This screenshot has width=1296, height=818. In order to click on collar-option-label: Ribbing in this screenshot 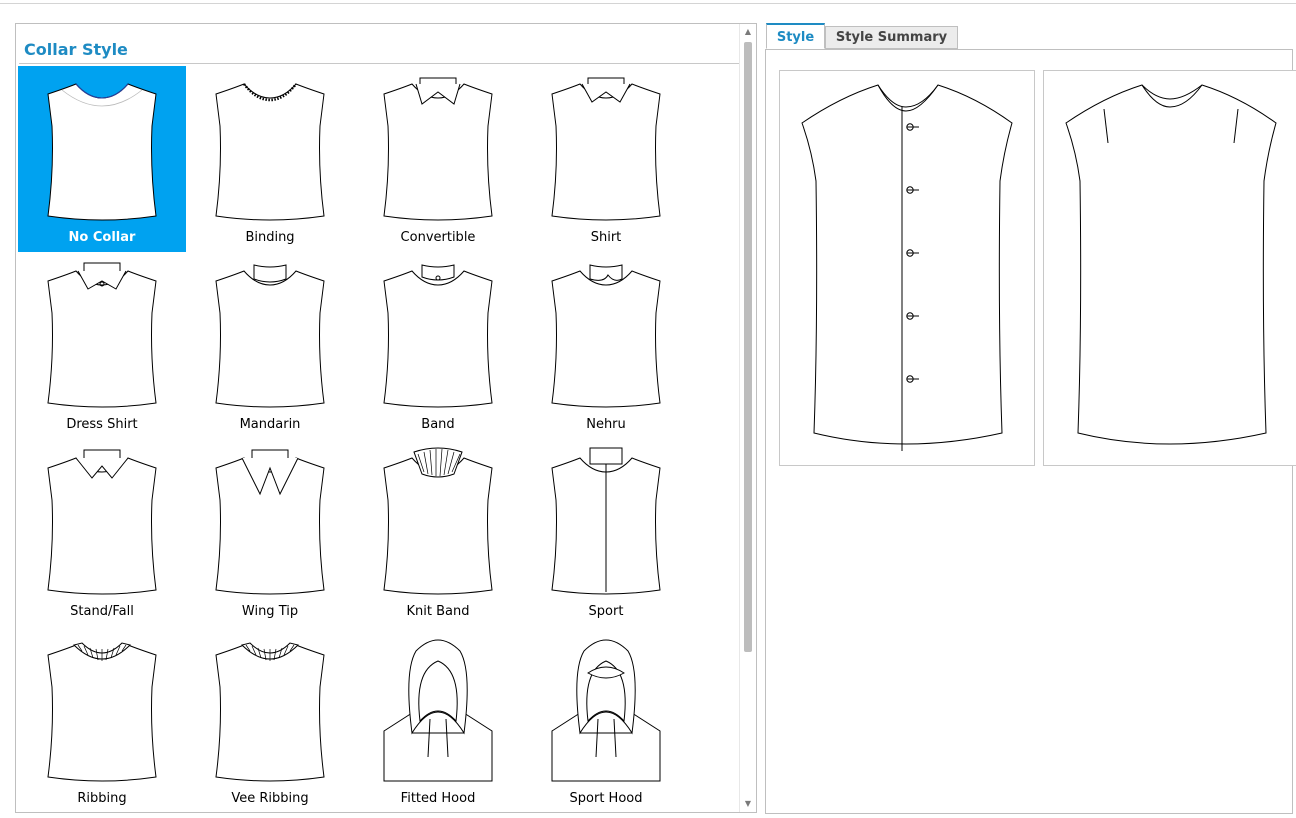, I will do `click(102, 798)`.